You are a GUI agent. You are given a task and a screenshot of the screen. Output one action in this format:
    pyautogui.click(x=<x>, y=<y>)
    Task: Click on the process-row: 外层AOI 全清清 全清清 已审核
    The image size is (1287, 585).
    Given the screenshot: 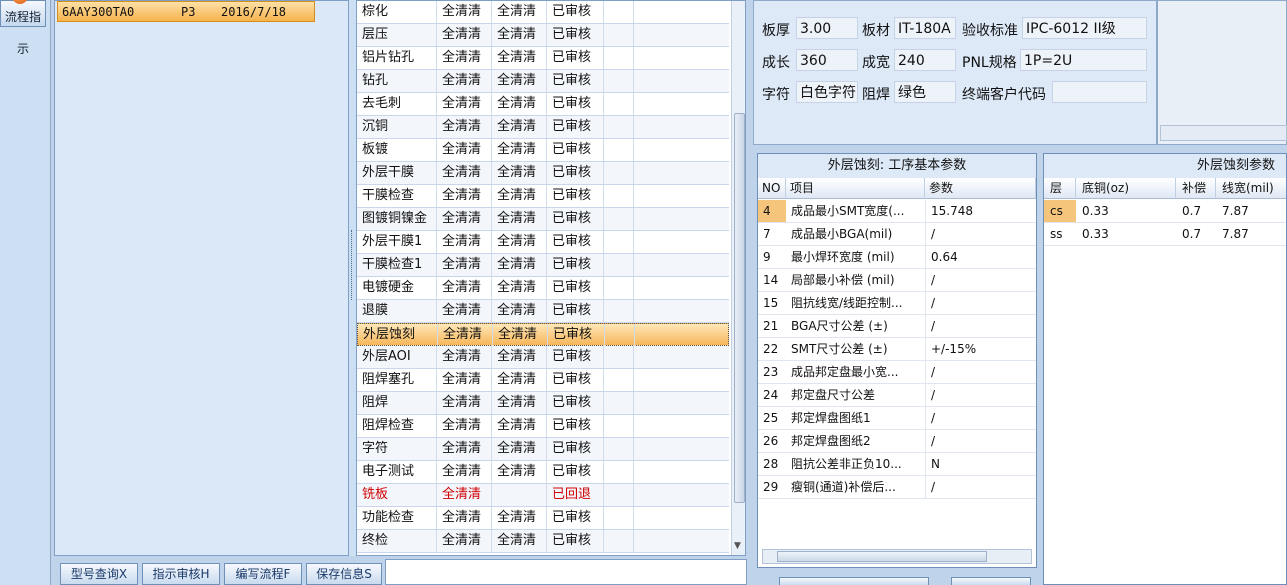 What is the action you would take?
    pyautogui.click(x=543, y=357)
    